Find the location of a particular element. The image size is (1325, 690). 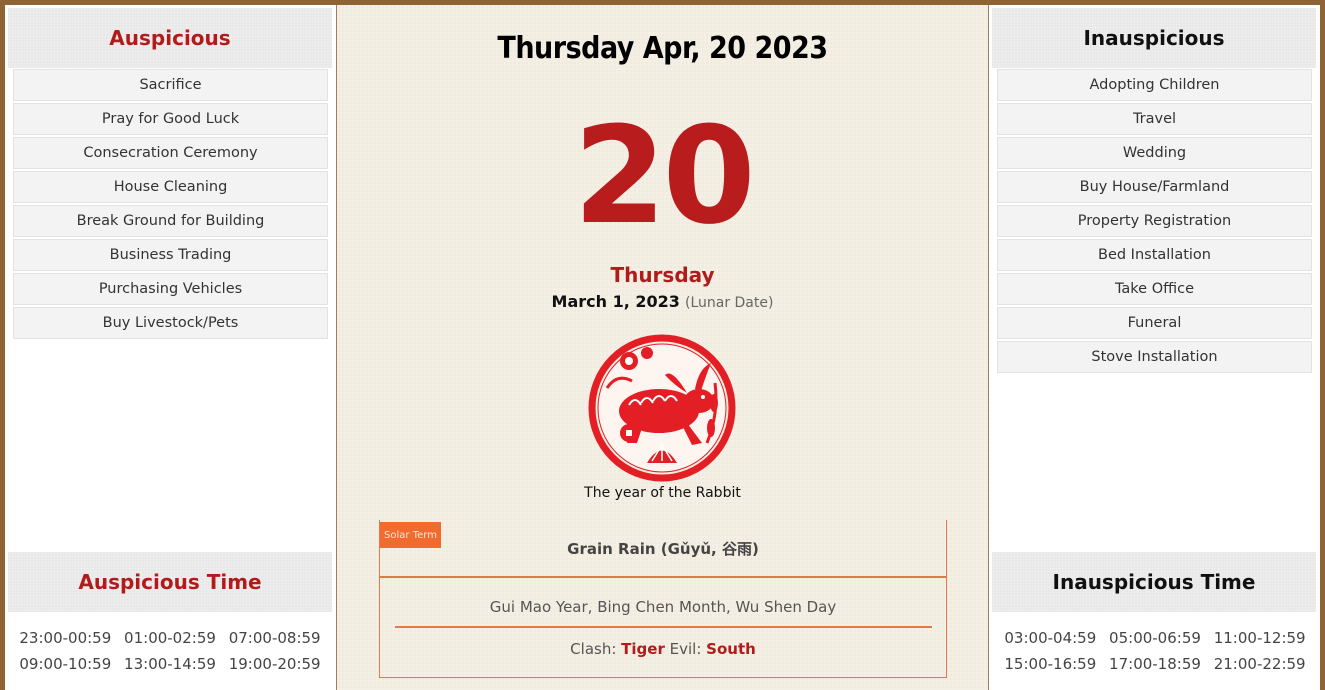

auspicious-time-slot: 01:00-02:59 is located at coordinates (170, 638).